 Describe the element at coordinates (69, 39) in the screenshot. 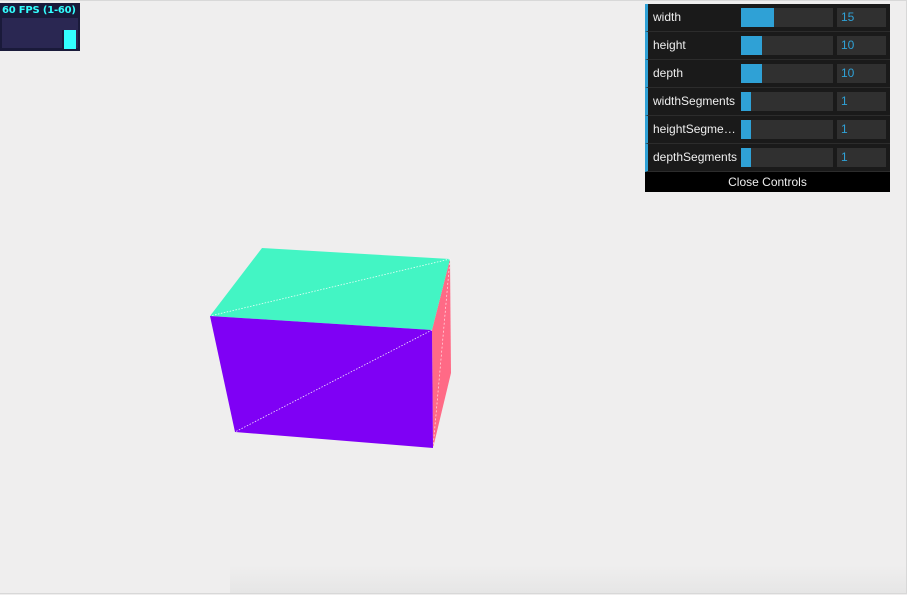

I see `fps-graph-bar` at that location.